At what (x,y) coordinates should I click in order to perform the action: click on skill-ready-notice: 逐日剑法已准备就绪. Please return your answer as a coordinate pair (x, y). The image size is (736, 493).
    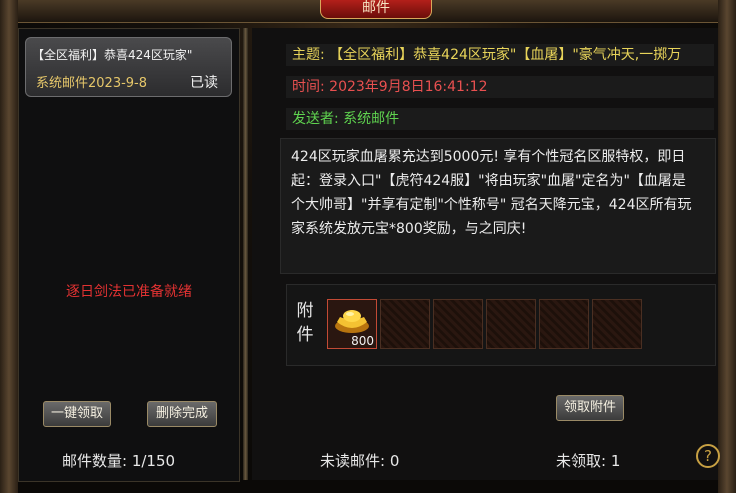
    Looking at the image, I should click on (129, 292).